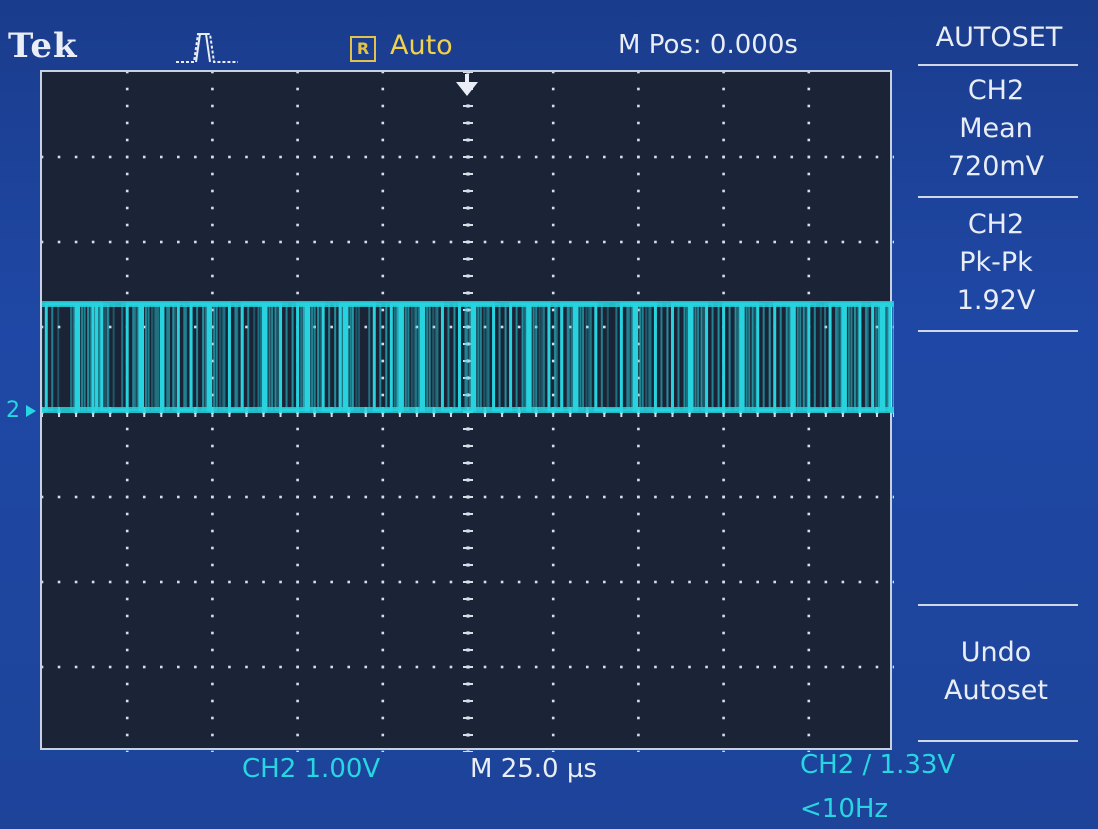 The height and width of the screenshot is (829, 1098). I want to click on measurement-1: CH2 Mean 720mV, so click(996, 129).